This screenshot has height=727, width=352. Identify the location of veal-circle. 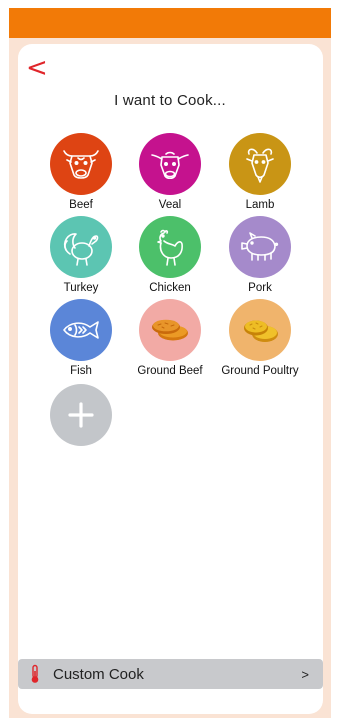
(170, 164).